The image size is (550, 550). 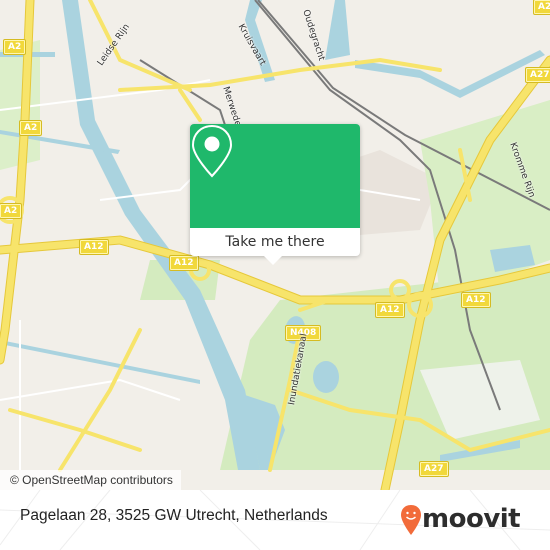 What do you see at coordinates (275, 242) in the screenshot?
I see `take-me-there-button: Take me there` at bounding box center [275, 242].